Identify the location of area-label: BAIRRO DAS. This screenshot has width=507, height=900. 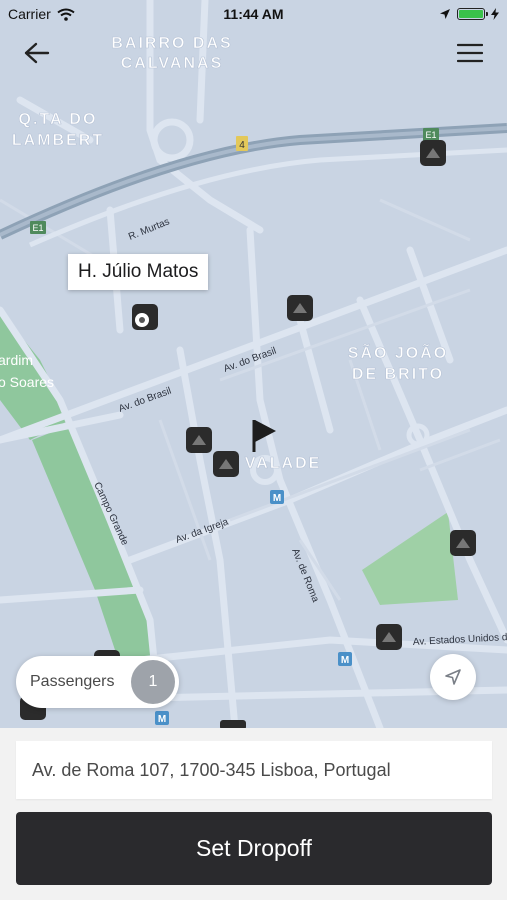
(171, 43).